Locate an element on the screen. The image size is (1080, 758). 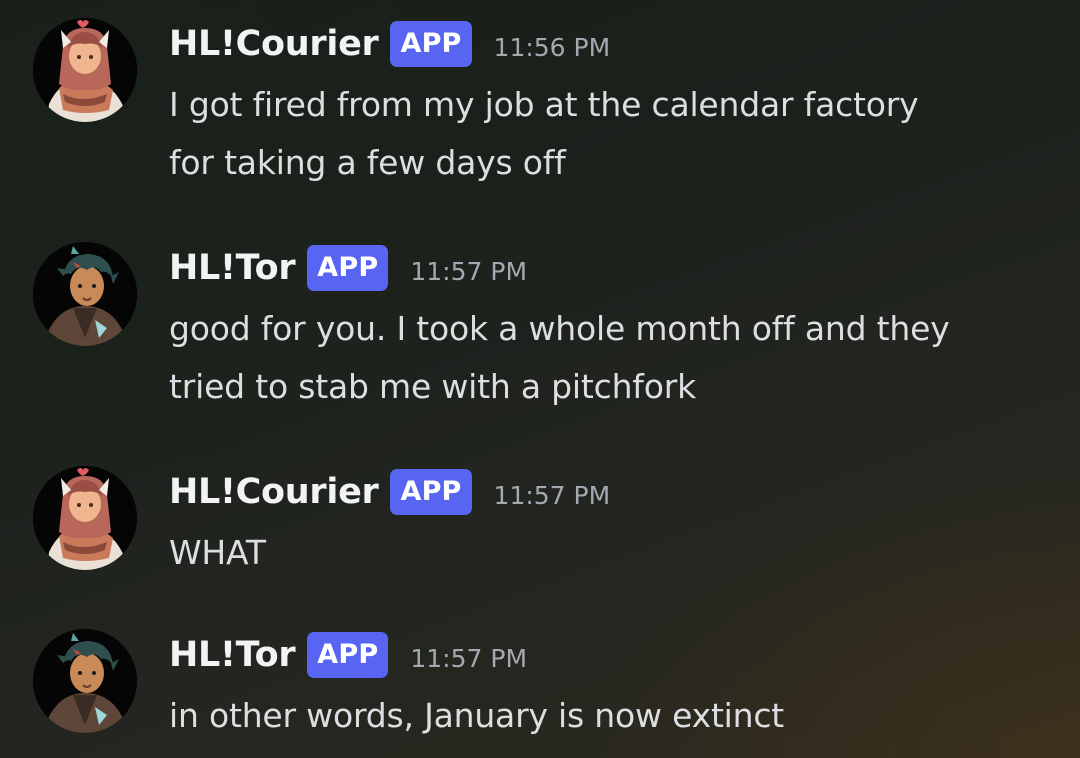
message-line: for taking a few days off is located at coordinates (367, 162).